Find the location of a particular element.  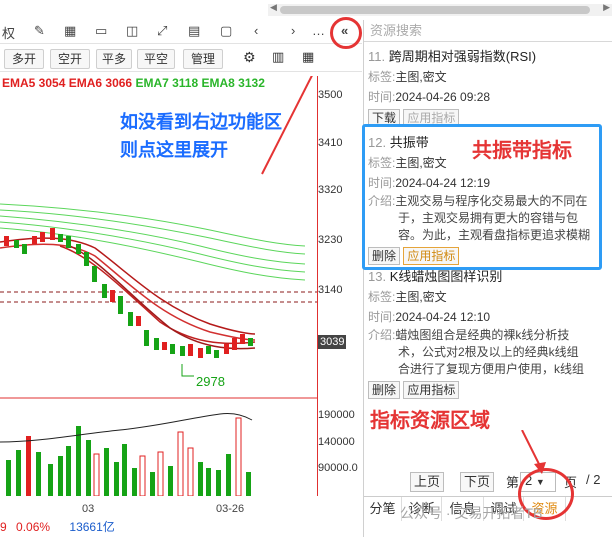

page-total: / 2 is located at coordinates (593, 479).